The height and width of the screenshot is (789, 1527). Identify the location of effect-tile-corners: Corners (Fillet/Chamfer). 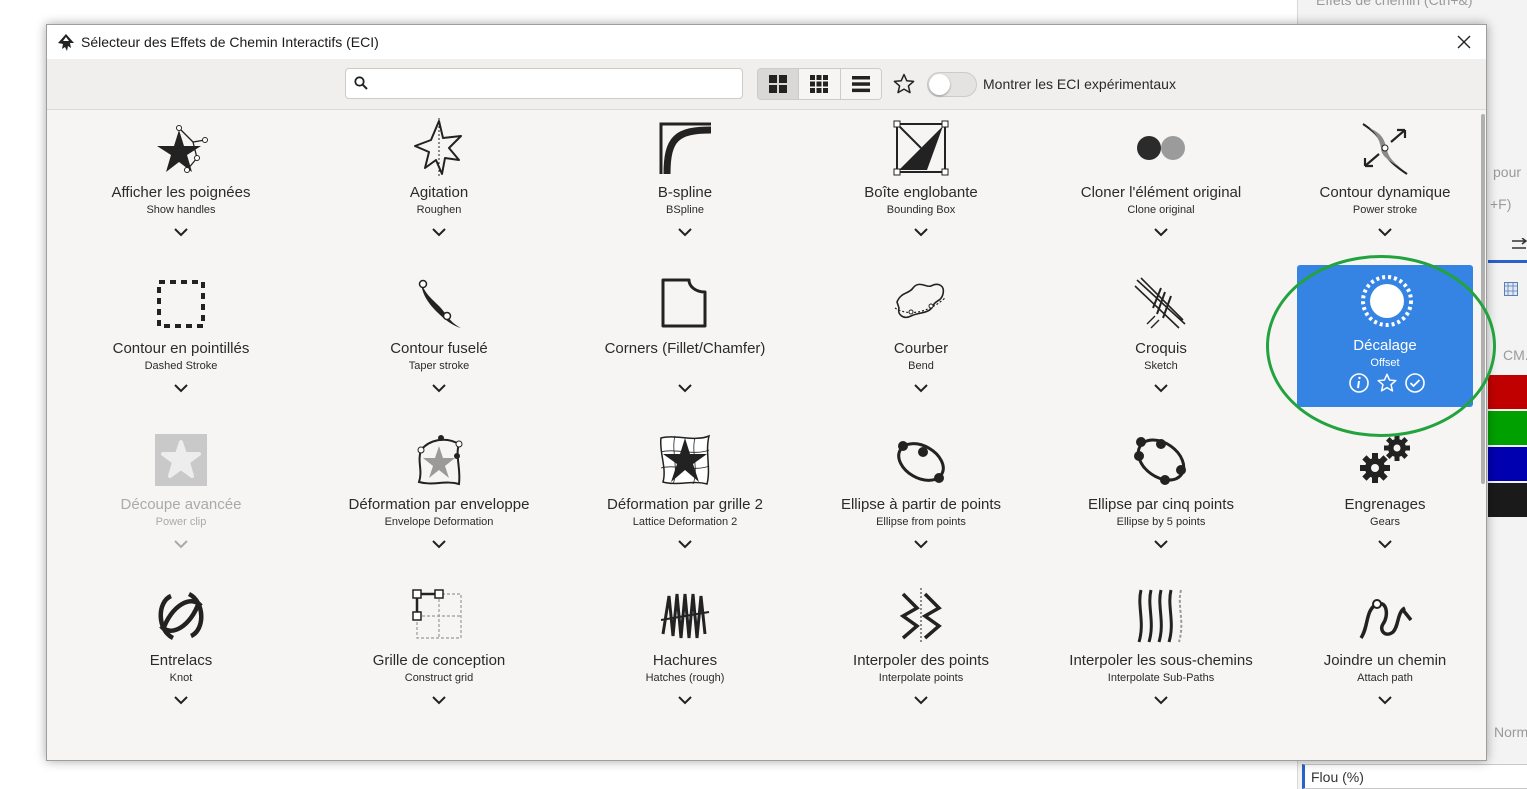
(685, 343).